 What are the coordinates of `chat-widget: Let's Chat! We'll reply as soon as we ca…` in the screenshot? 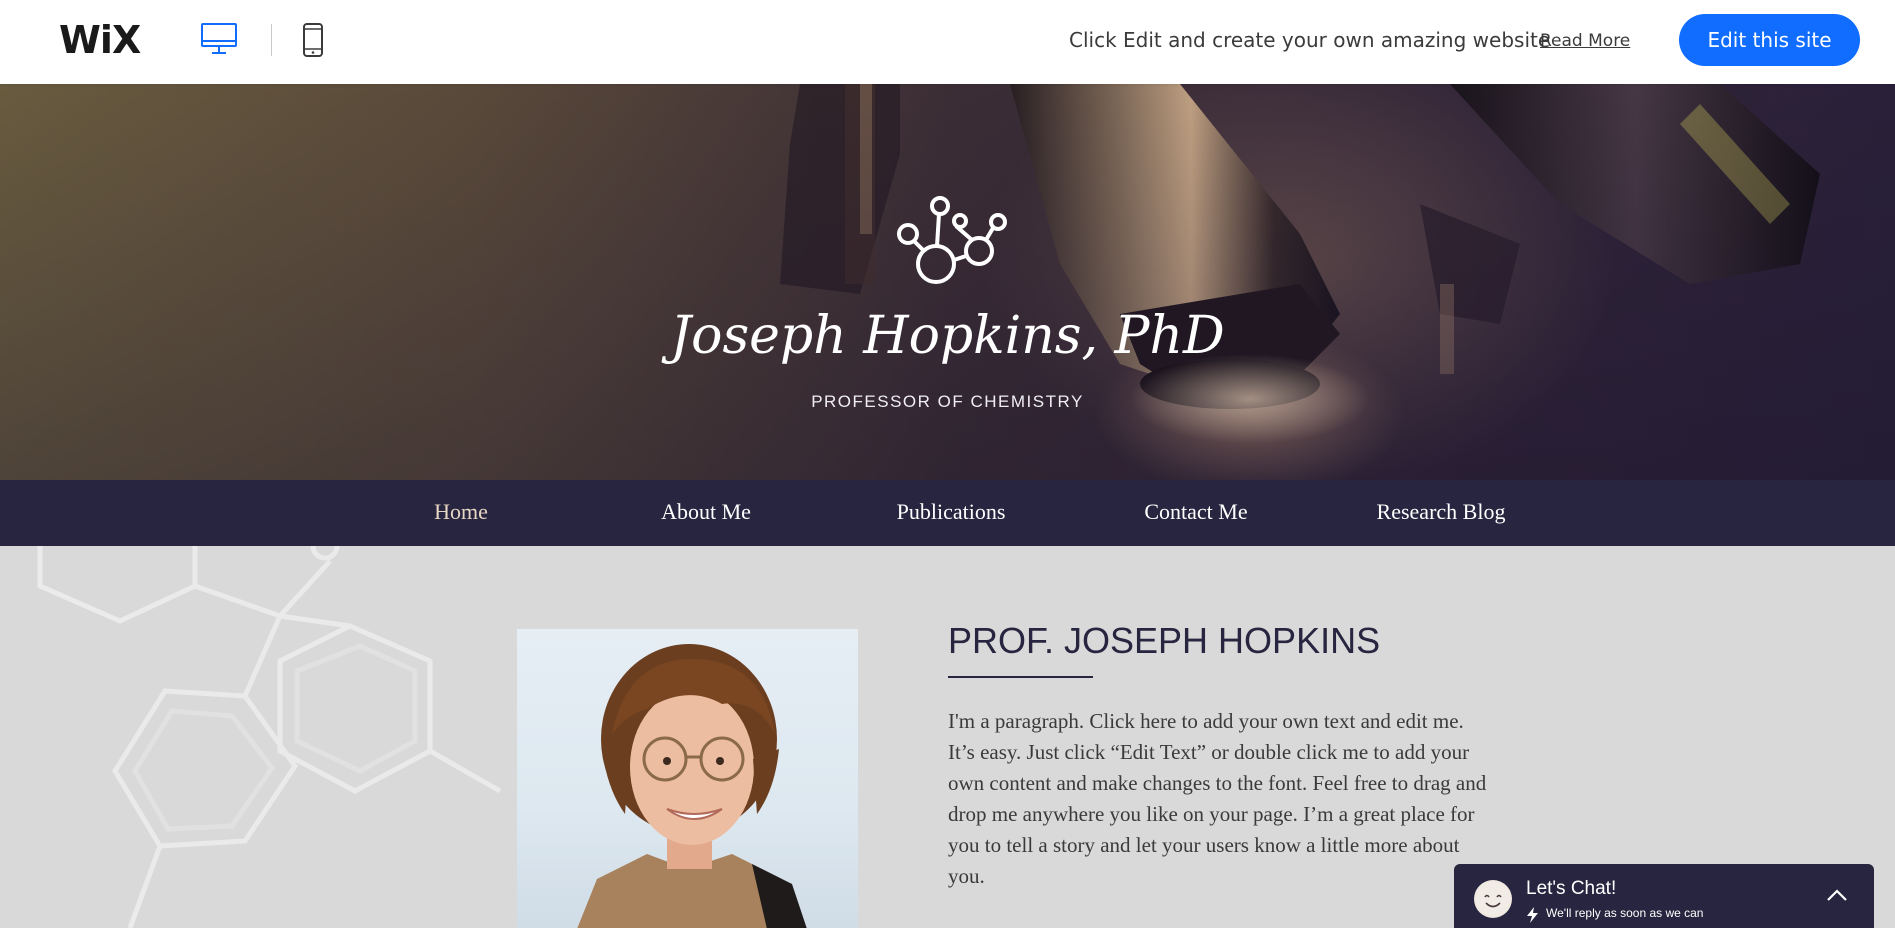 It's located at (1664, 896).